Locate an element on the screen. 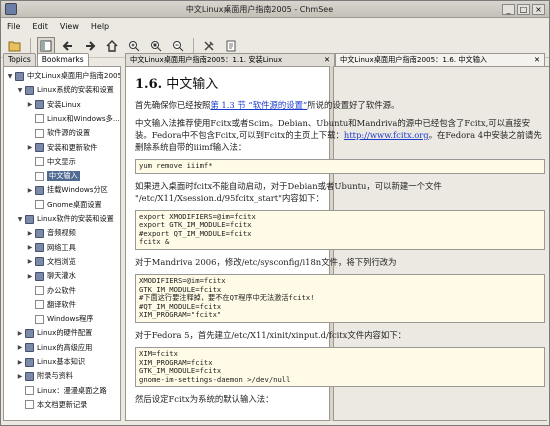 This screenshot has width=550, height=426. window-title: 中文Linux桌面用户指南2005 - ChmSee is located at coordinates (259, 9).